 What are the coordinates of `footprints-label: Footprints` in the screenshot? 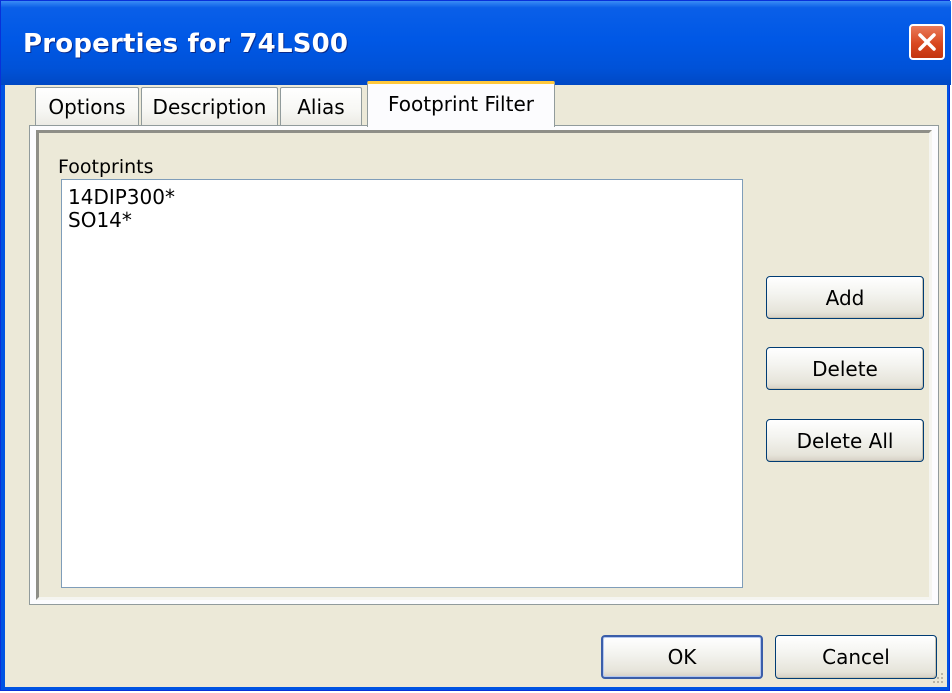 It's located at (106, 167).